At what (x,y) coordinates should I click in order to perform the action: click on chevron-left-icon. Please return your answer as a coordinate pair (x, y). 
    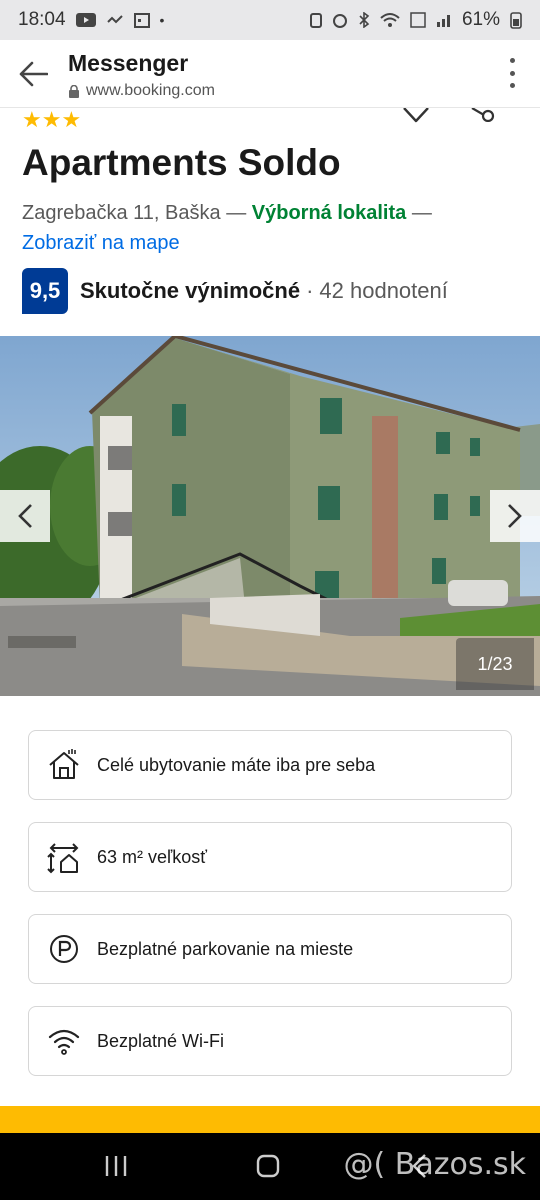
    Looking at the image, I should click on (25, 516).